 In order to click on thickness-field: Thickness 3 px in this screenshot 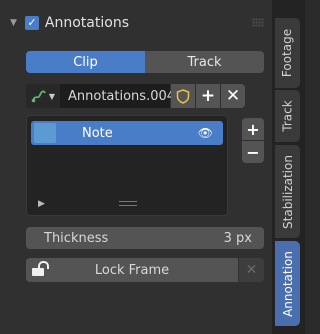, I will do `click(145, 238)`.